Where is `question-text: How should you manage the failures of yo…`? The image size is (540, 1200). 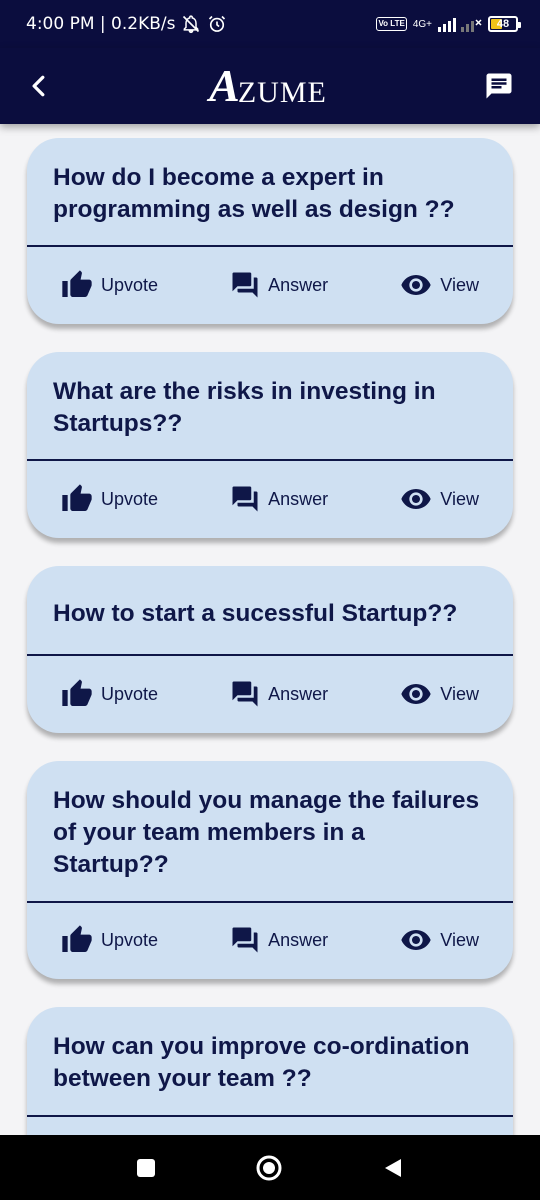
question-text: How should you manage the failures of yo… is located at coordinates (266, 832).